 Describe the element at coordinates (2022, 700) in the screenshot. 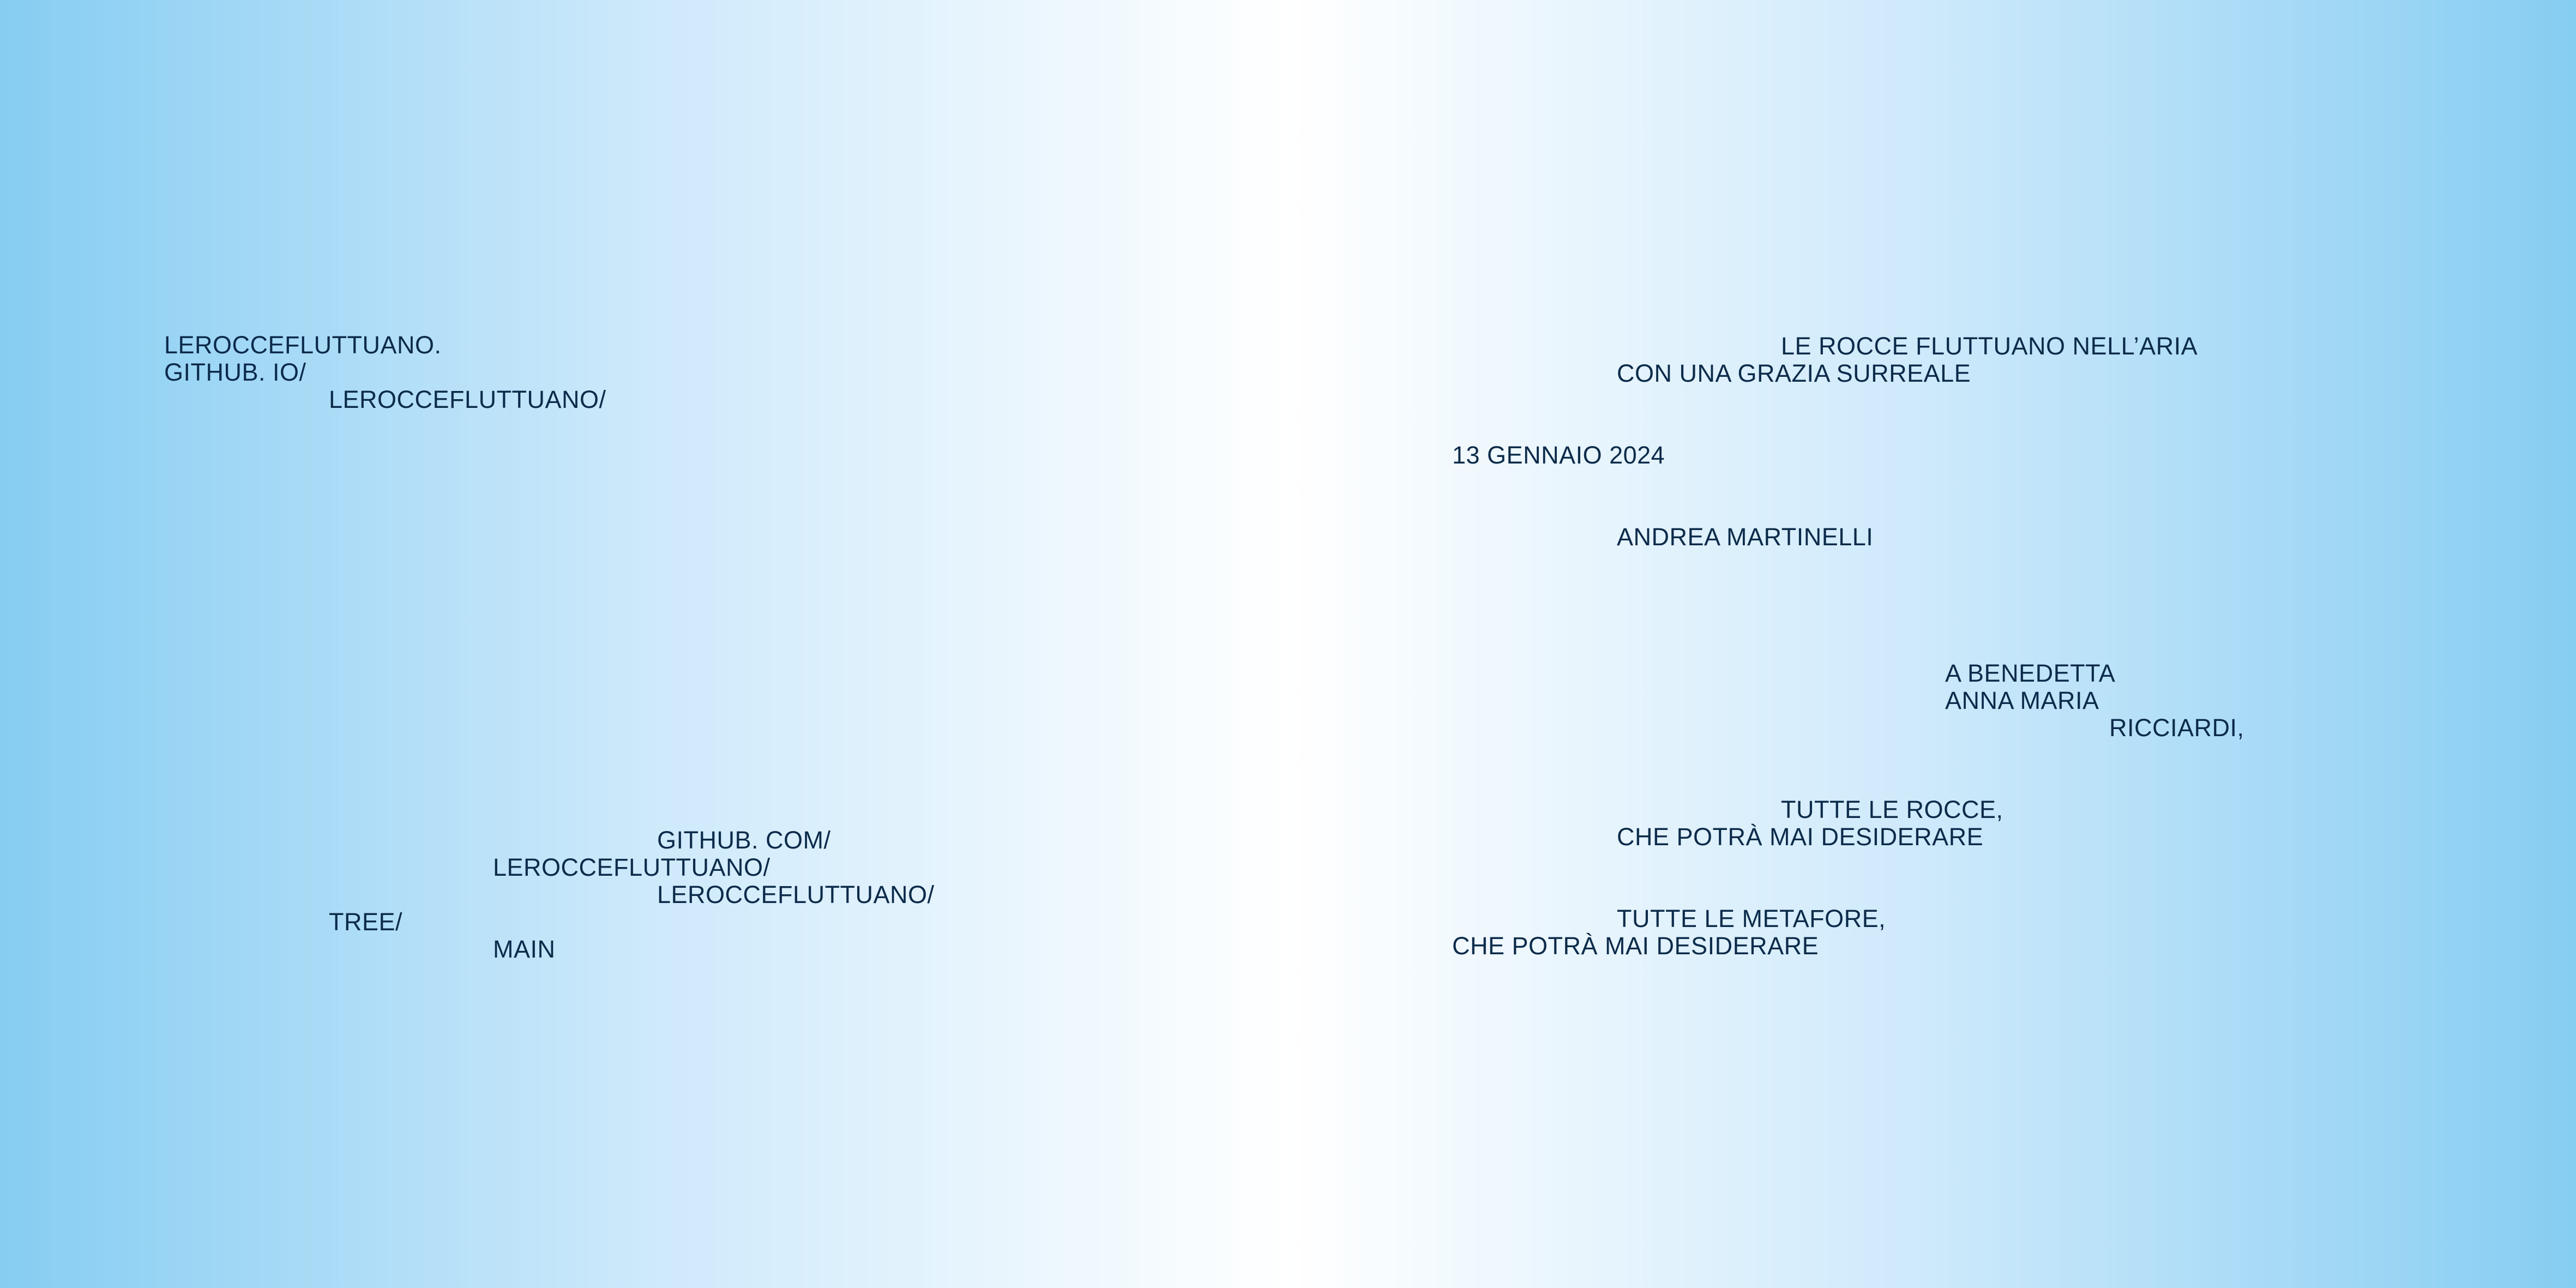

I see `dedication-line-2: ANNA MARIA` at that location.